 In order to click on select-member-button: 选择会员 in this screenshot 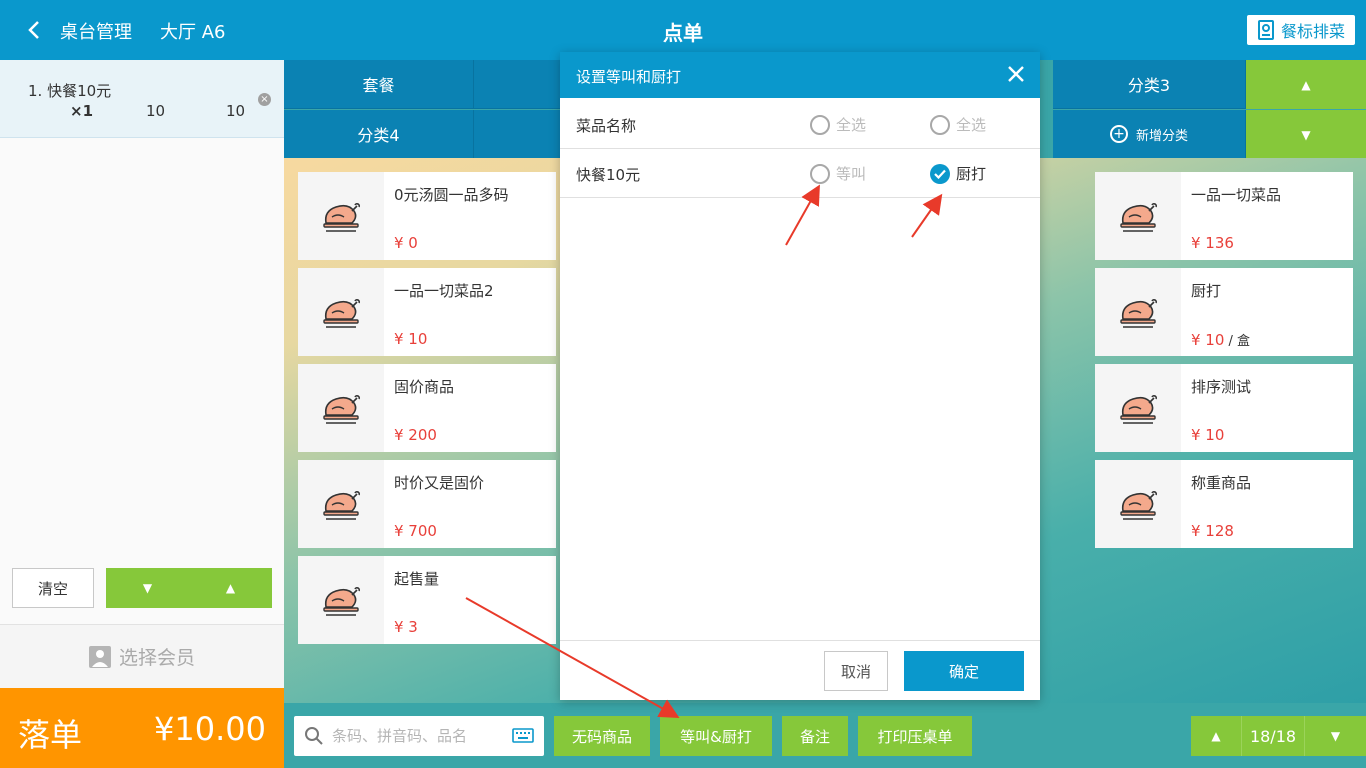, I will do `click(142, 656)`.